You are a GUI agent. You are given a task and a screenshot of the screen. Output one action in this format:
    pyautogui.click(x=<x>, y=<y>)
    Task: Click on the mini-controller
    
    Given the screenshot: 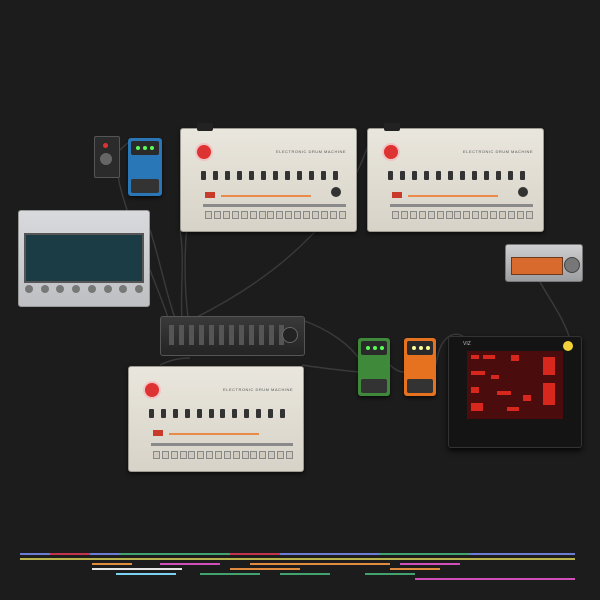 What is the action you would take?
    pyautogui.click(x=107, y=157)
    